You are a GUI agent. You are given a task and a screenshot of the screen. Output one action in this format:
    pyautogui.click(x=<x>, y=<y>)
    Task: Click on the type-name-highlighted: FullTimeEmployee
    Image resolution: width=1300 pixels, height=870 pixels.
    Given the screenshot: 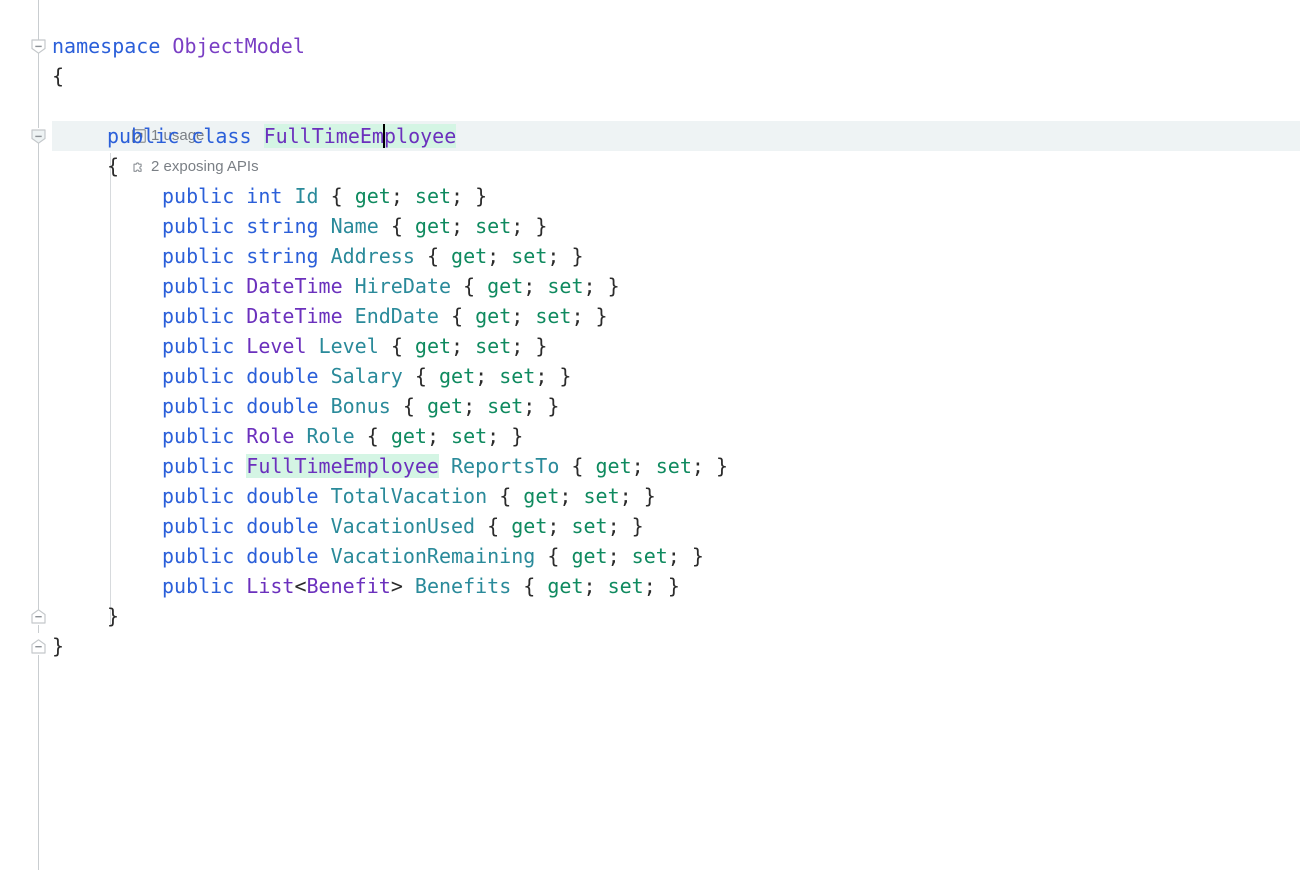 What is the action you would take?
    pyautogui.click(x=342, y=466)
    